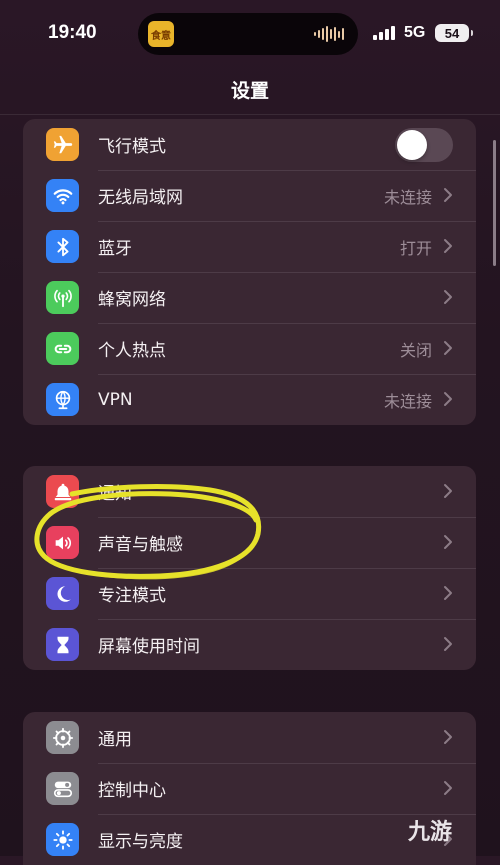 This screenshot has width=500, height=865. What do you see at coordinates (132, 596) in the screenshot?
I see `row-label: 专注模式` at bounding box center [132, 596].